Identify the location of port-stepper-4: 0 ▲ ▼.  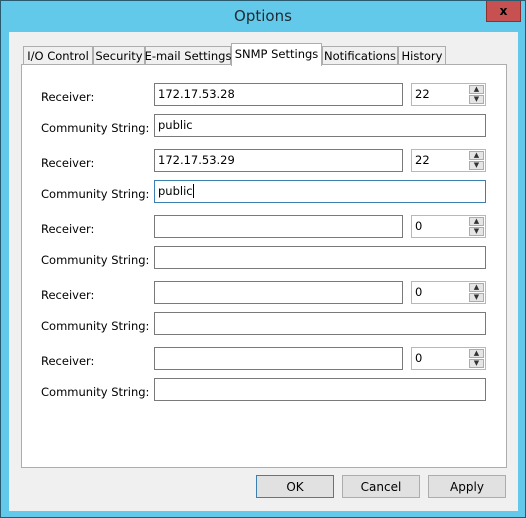
(448, 292).